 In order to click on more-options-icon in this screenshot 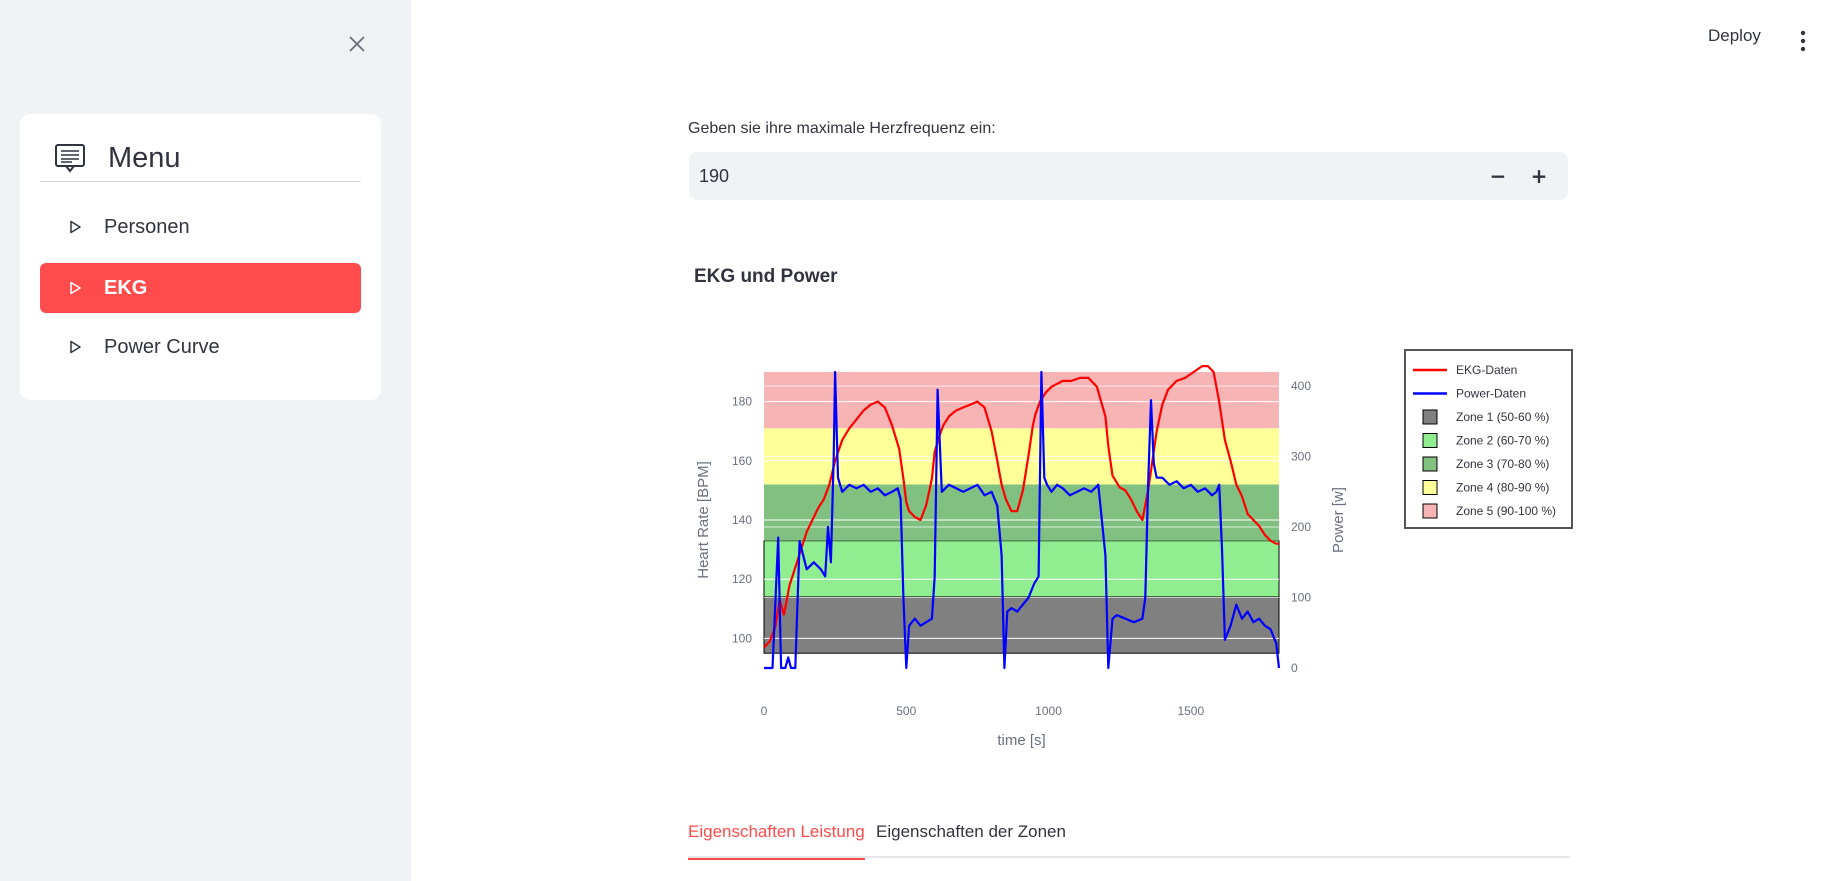, I will do `click(1803, 41)`.